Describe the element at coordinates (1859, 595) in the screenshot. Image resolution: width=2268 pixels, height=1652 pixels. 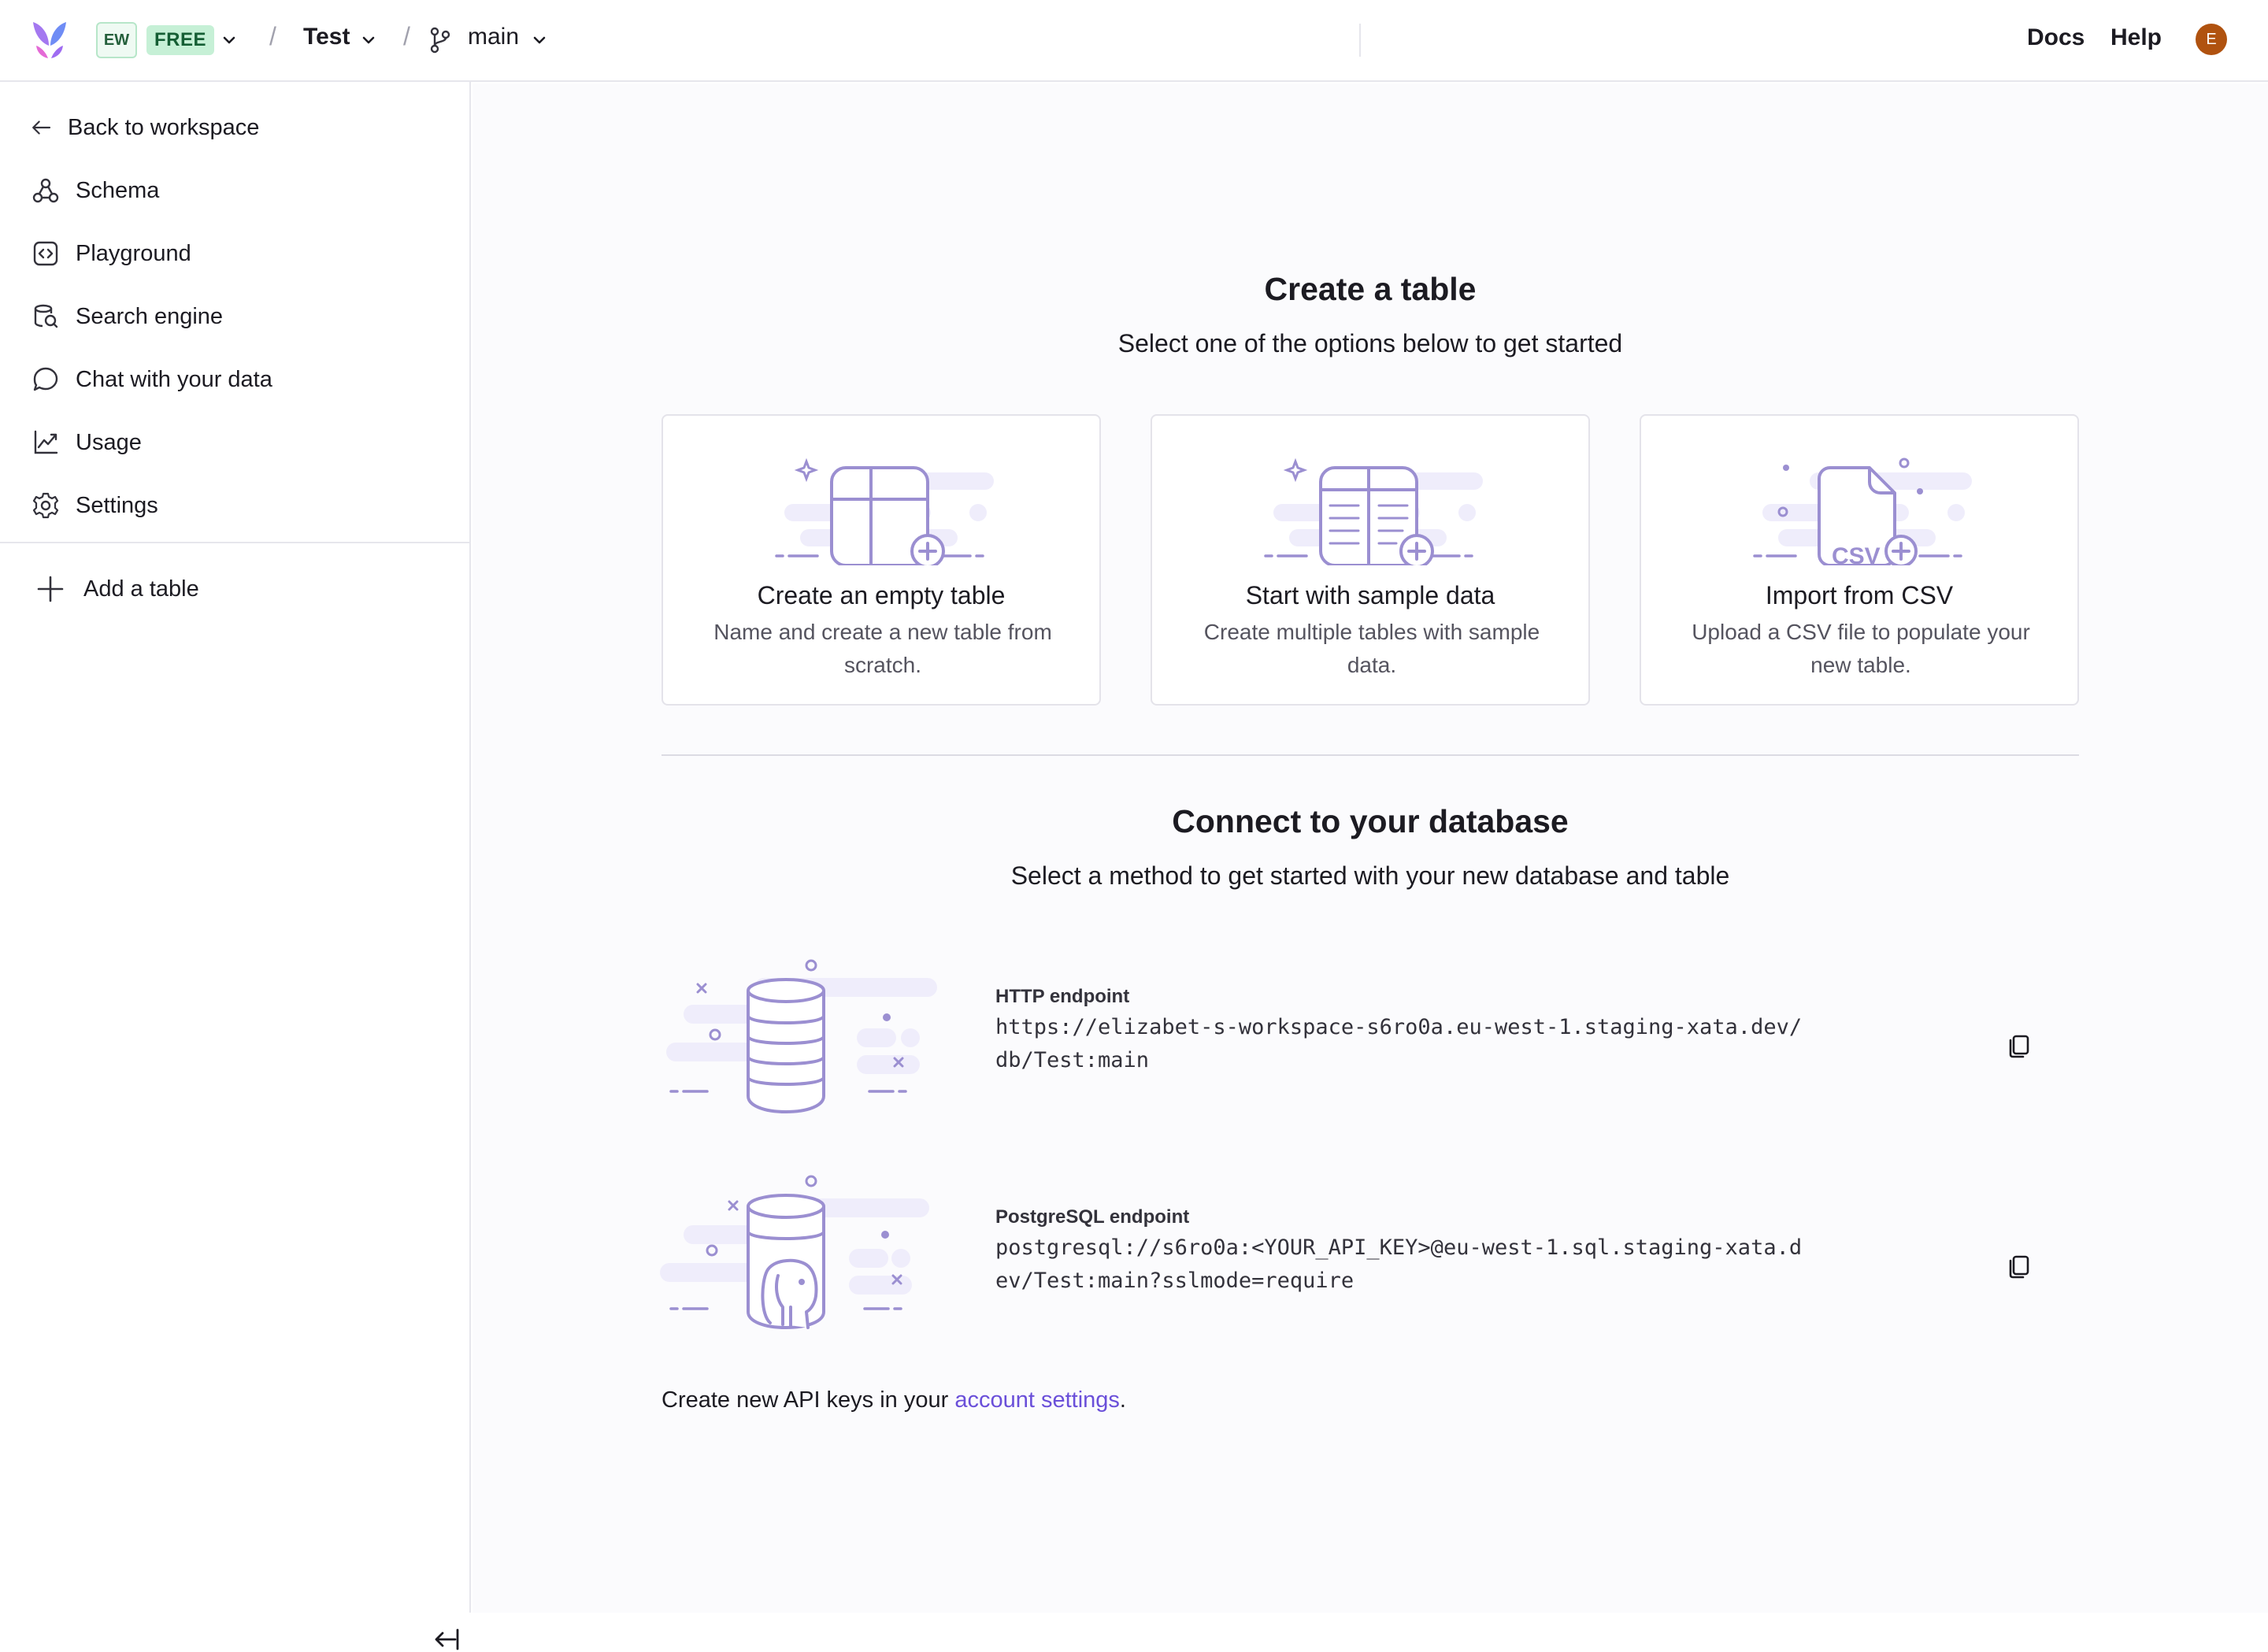
I see `card-title: Import from CSV` at that location.